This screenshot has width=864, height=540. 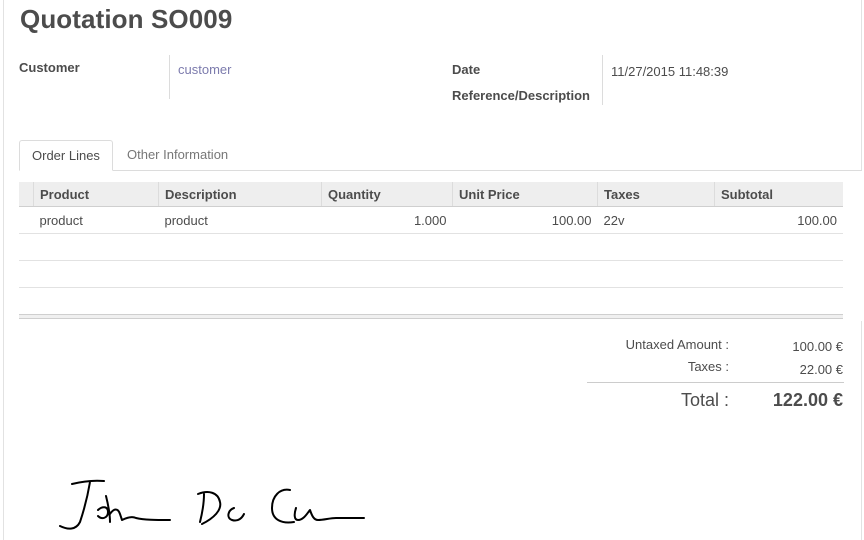 I want to click on table-row: product product 1.000 100.00 22v 100.00, so click(x=431, y=220).